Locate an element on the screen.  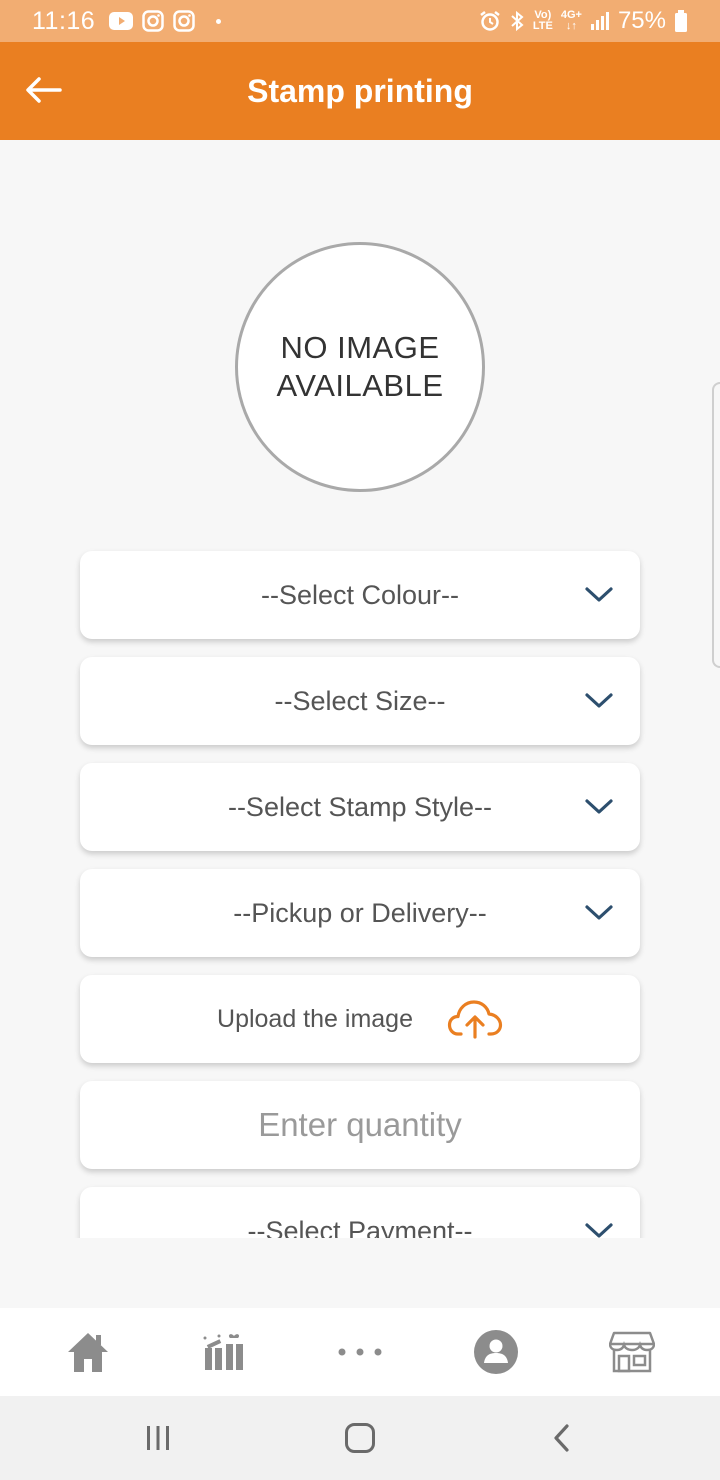
more-icon is located at coordinates (360, 1352).